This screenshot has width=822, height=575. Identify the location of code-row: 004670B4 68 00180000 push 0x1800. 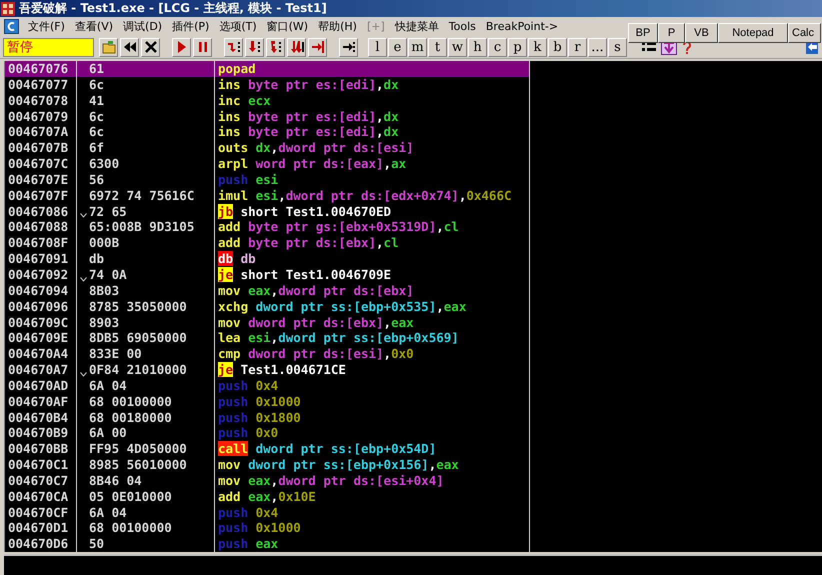
(267, 418).